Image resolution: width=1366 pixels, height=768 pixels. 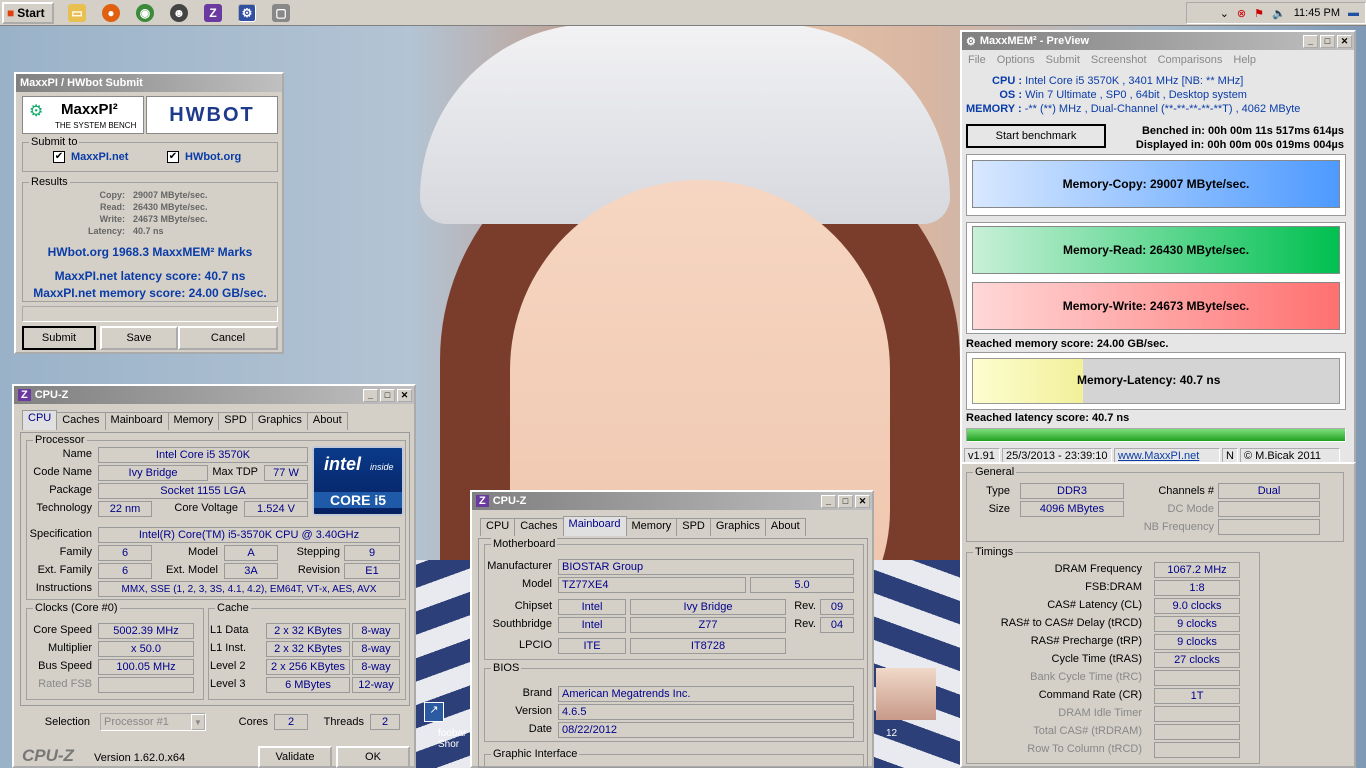 What do you see at coordinates (235, 472) in the screenshot?
I see `tdp-label: Max TDP` at bounding box center [235, 472].